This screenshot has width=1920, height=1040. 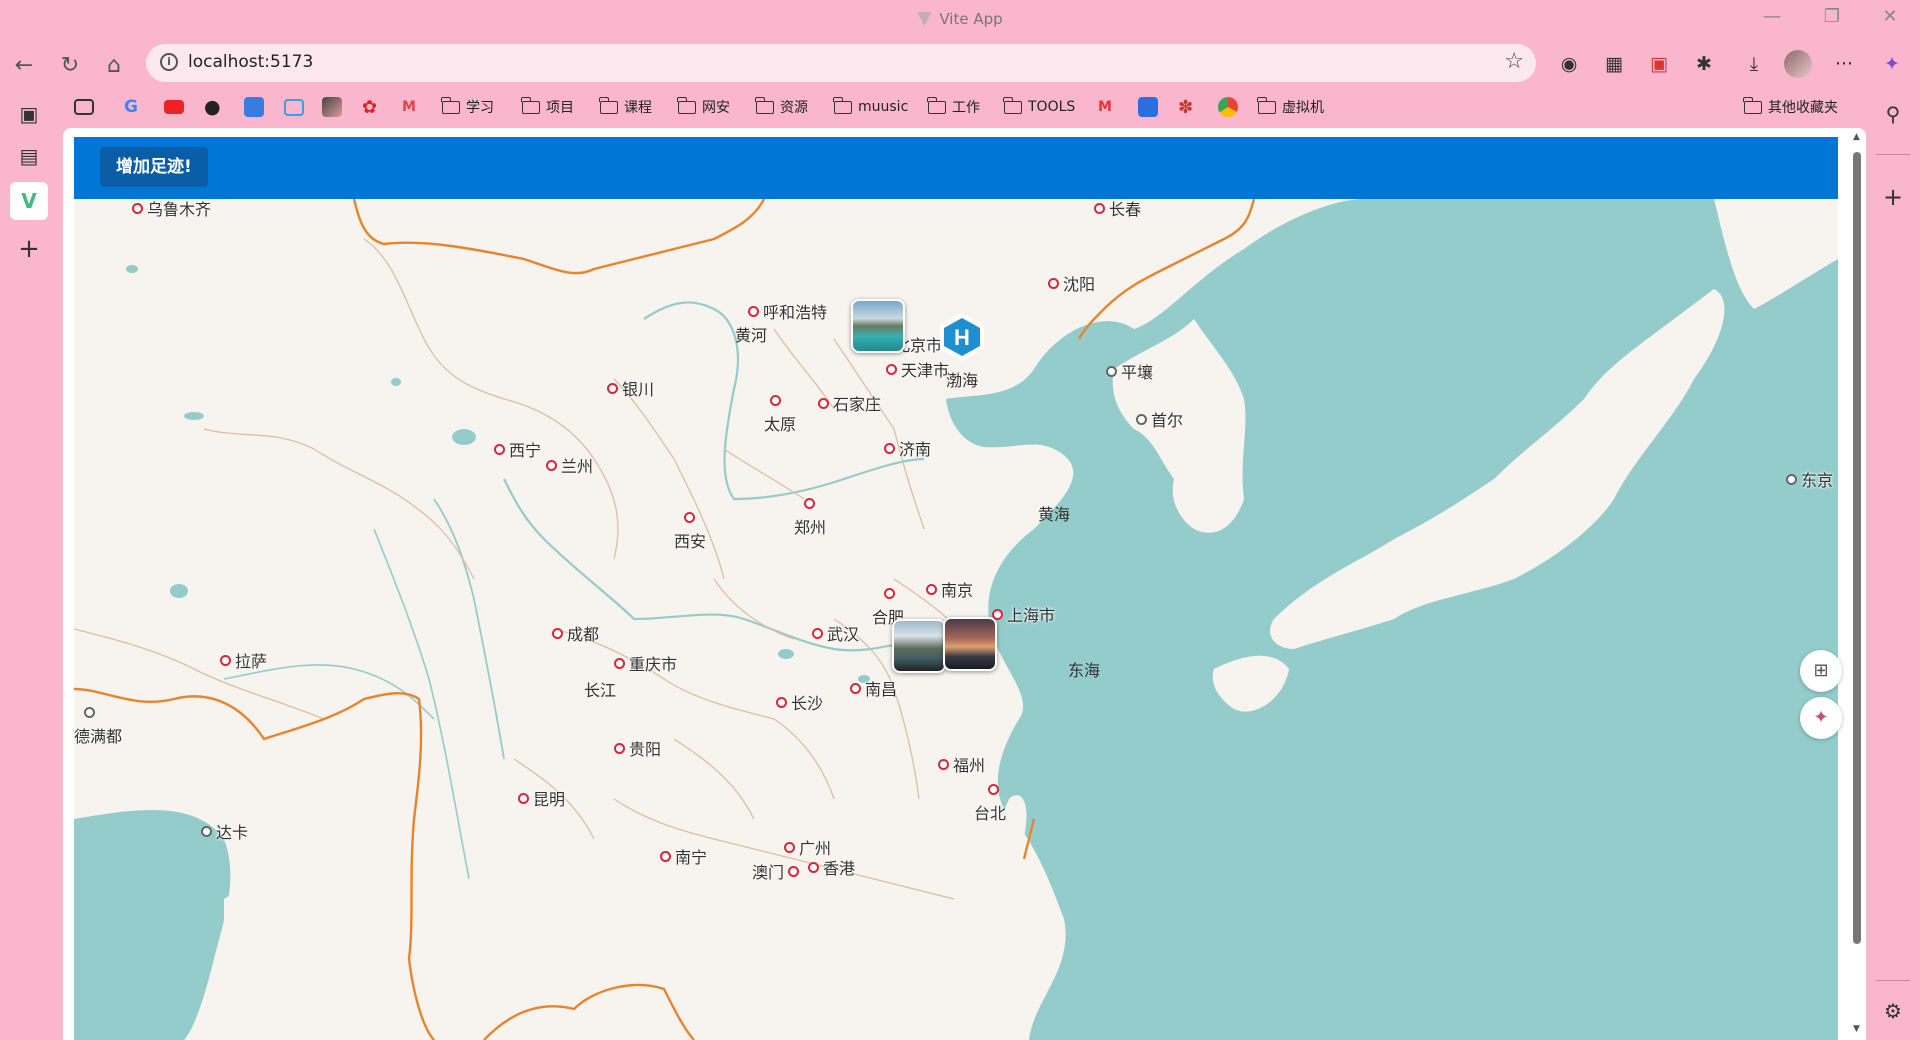 I want to click on new-tab-icon: +, so click(x=29, y=249).